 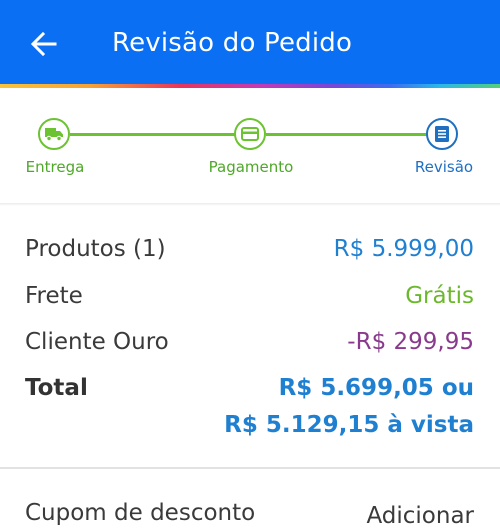 What do you see at coordinates (55, 167) in the screenshot?
I see `step-label-entrega: Entrega` at bounding box center [55, 167].